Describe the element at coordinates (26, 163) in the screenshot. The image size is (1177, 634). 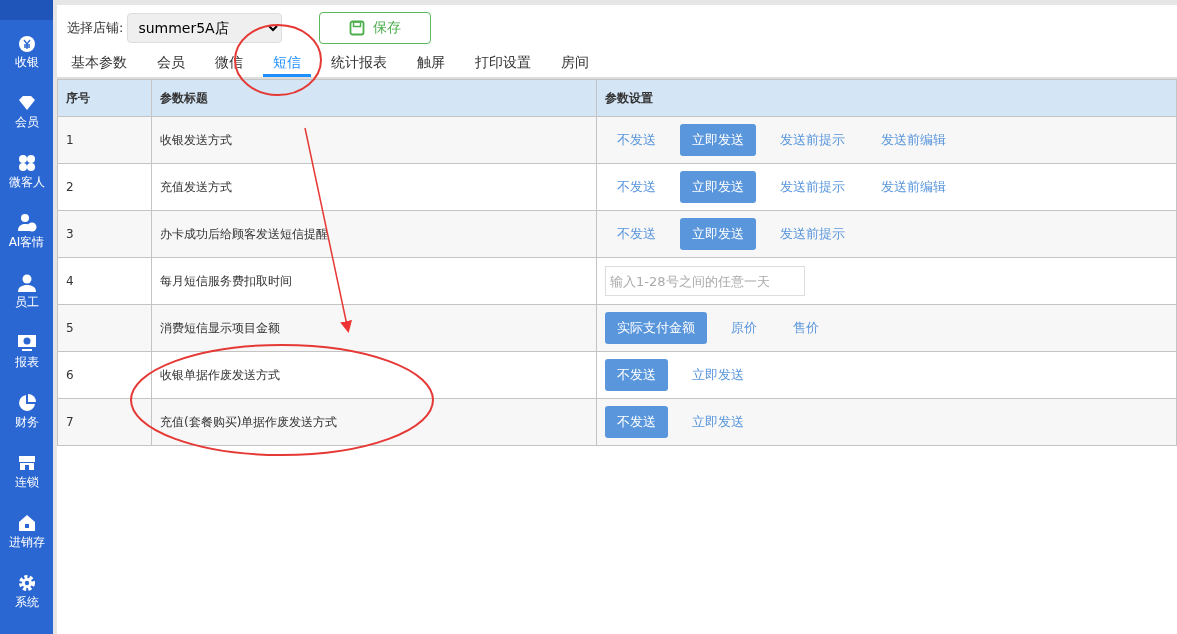
I see `clover-icon` at that location.